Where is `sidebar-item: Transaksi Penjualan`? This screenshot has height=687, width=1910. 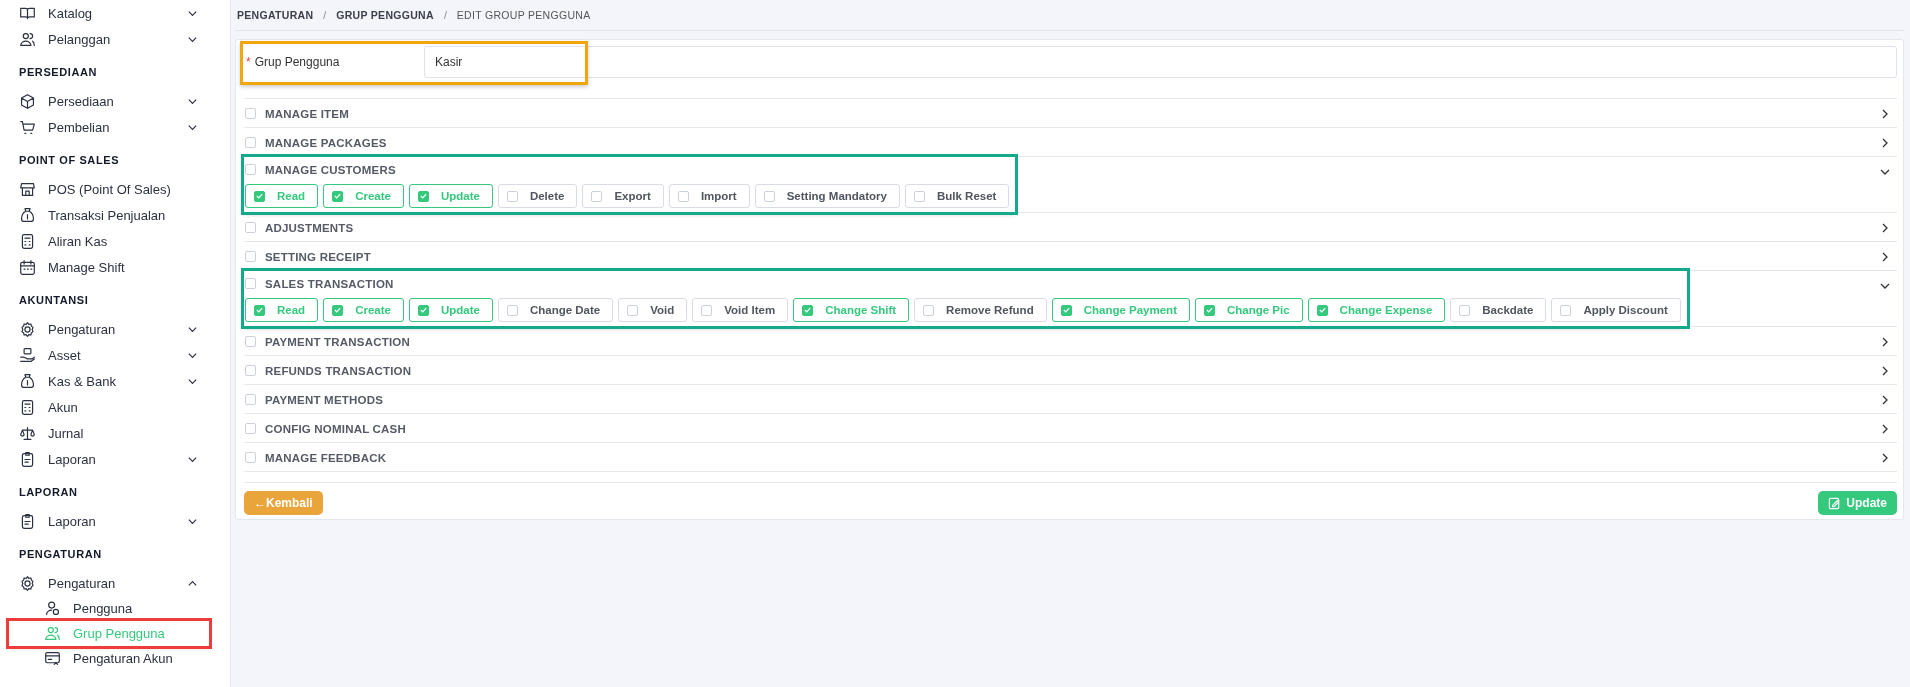 sidebar-item: Transaksi Penjualan is located at coordinates (111, 215).